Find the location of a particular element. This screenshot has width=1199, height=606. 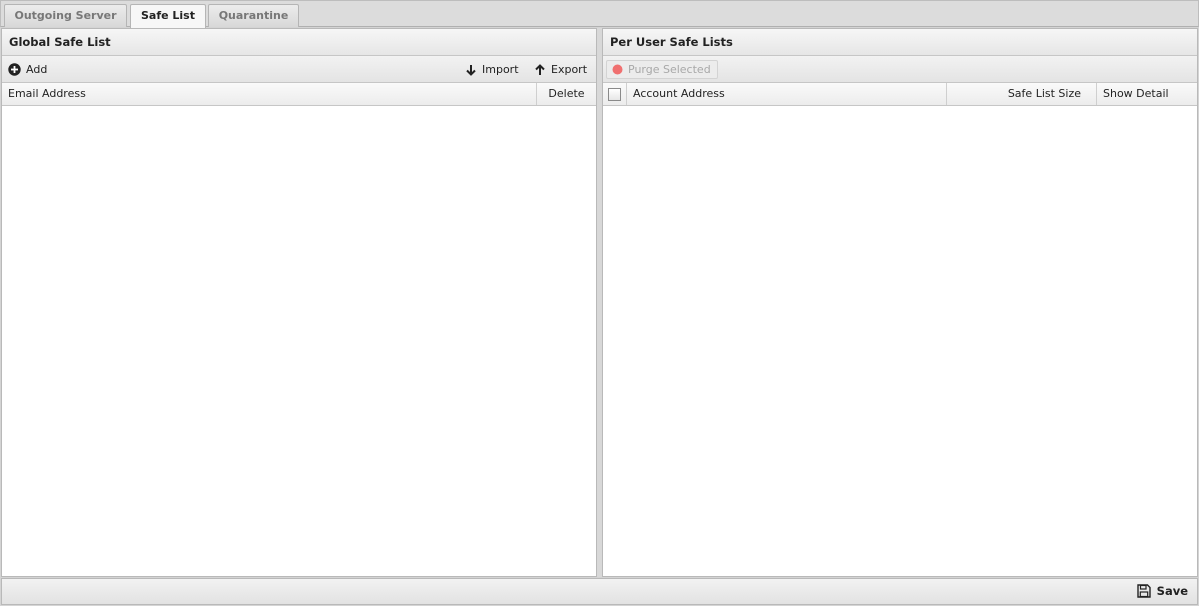

purge-selected-label: Purge Selected is located at coordinates (669, 69).